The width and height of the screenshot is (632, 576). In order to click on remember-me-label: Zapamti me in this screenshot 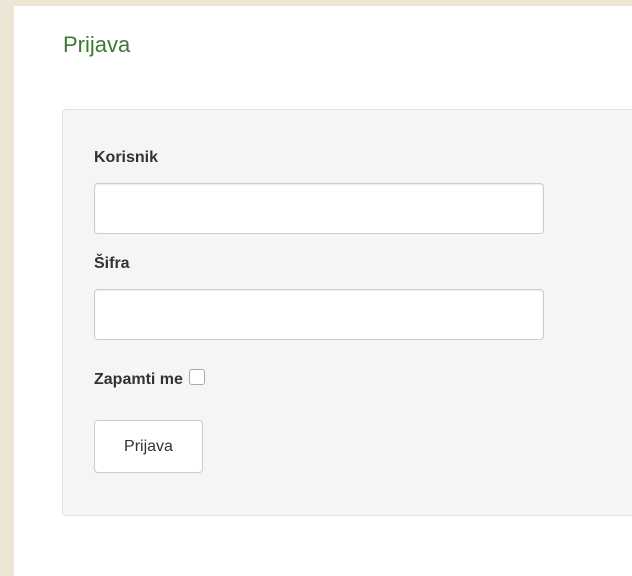, I will do `click(138, 379)`.